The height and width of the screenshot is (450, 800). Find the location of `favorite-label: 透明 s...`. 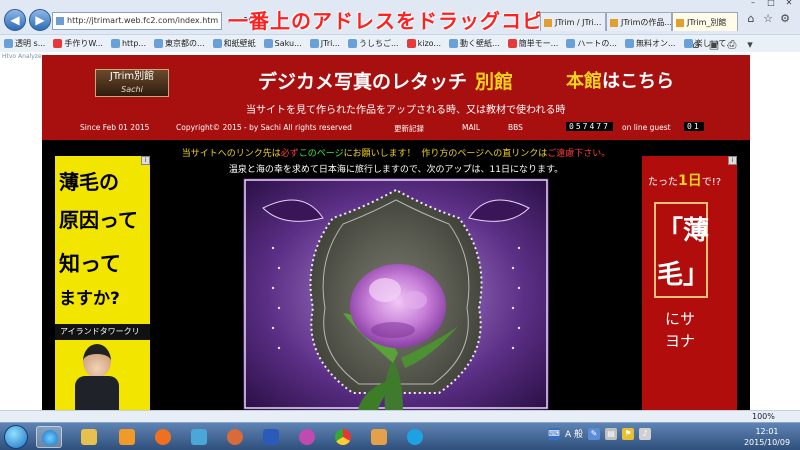

favorite-label: 透明 s... is located at coordinates (30, 43).